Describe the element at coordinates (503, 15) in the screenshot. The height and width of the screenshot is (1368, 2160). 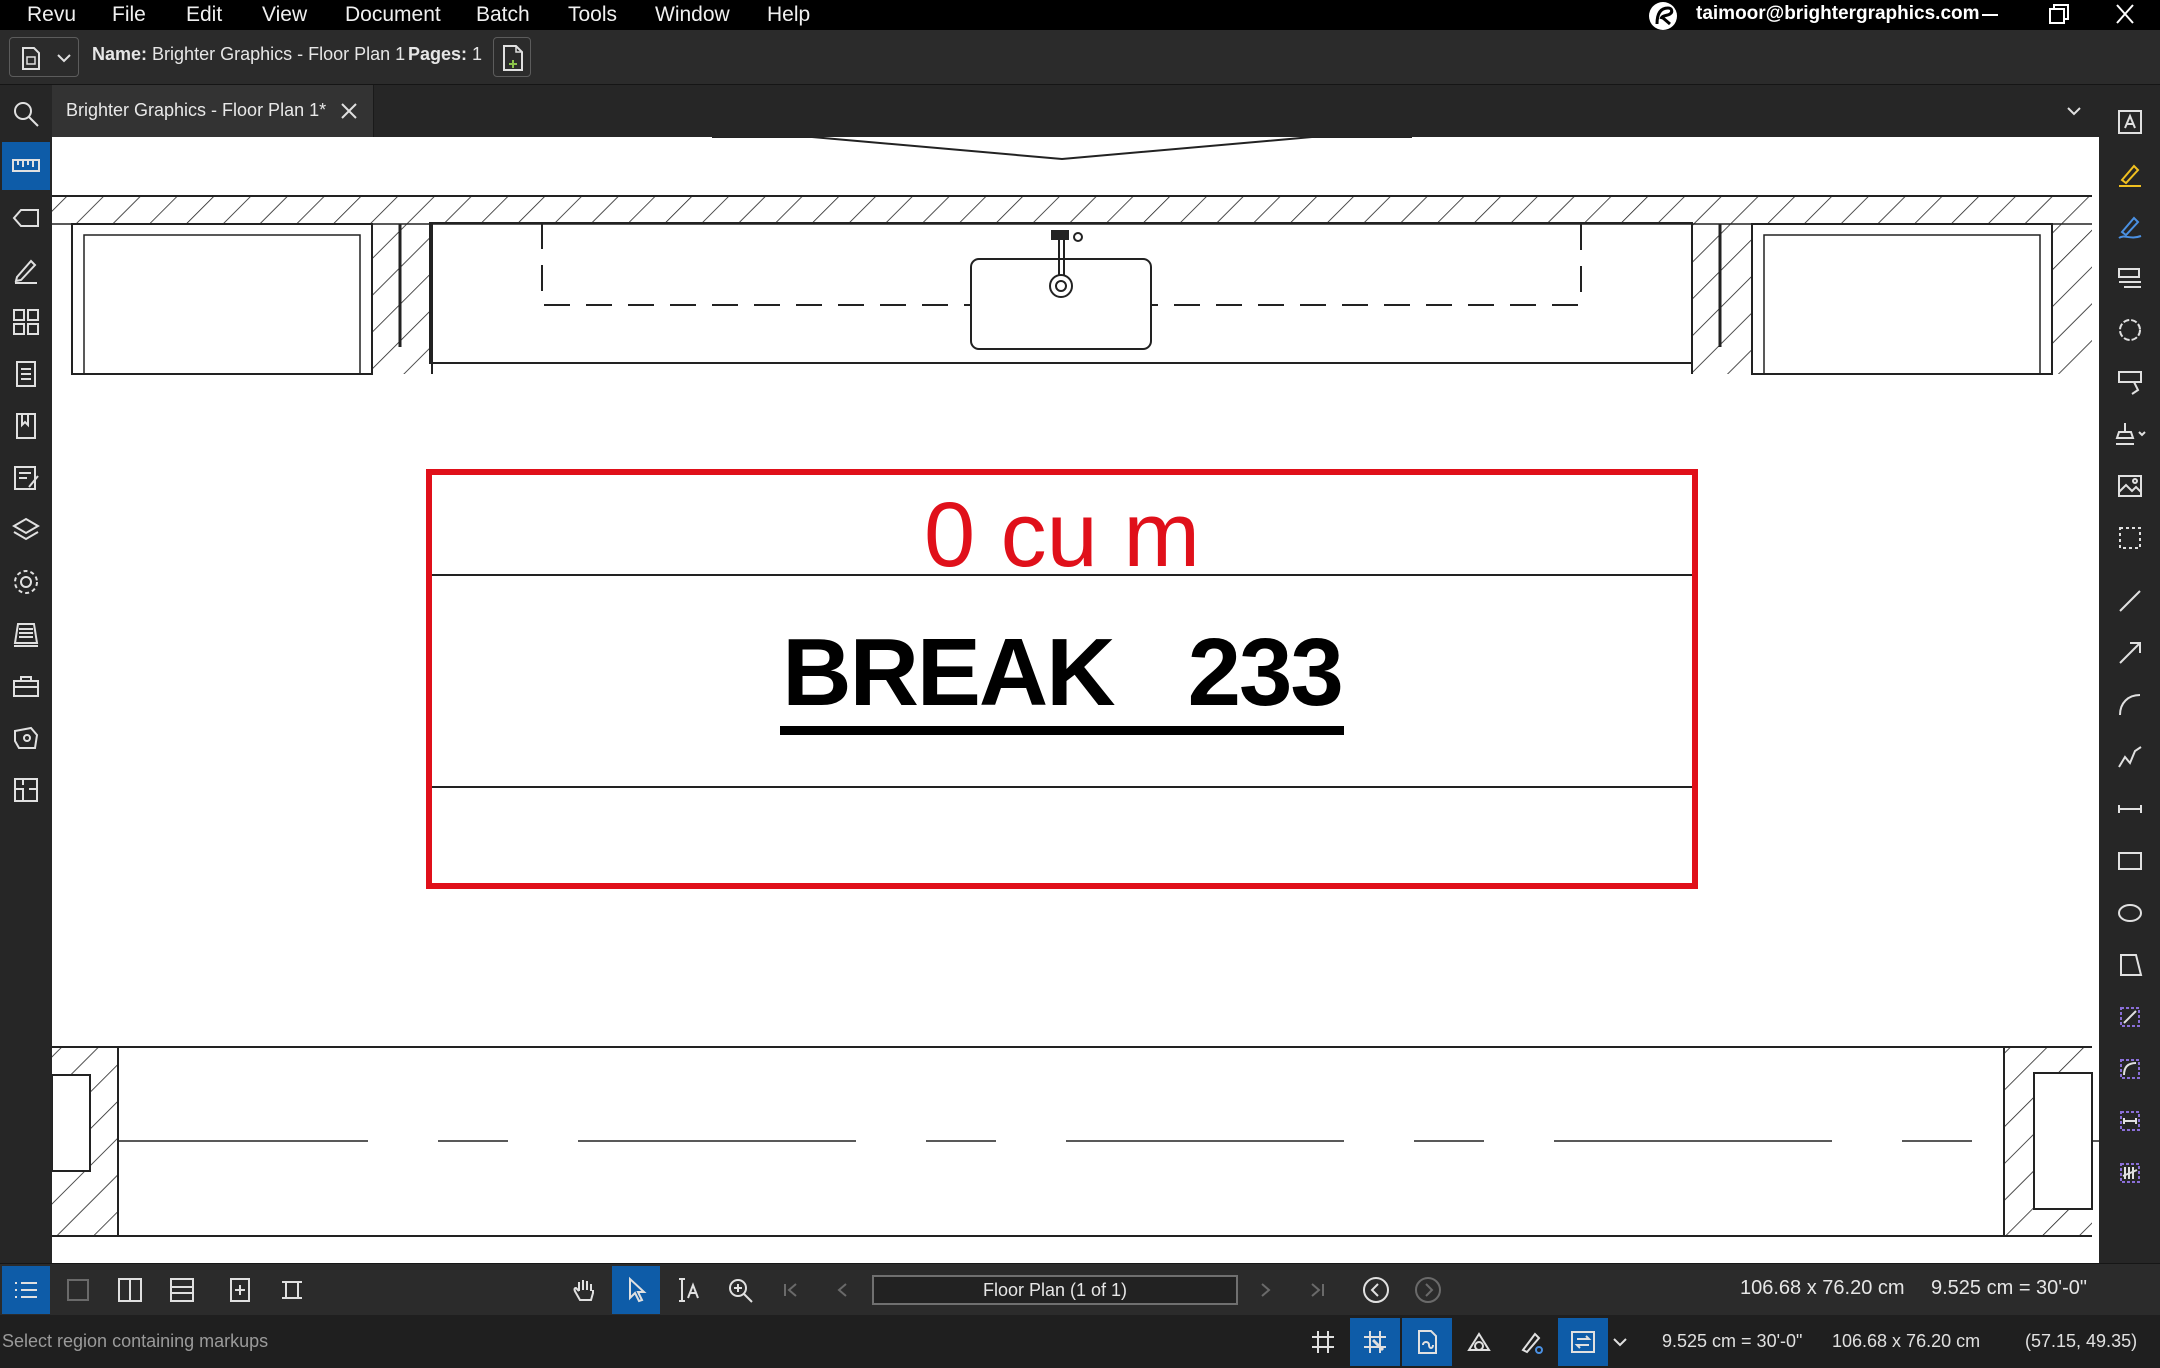
I see `menu-batch: Batch` at that location.